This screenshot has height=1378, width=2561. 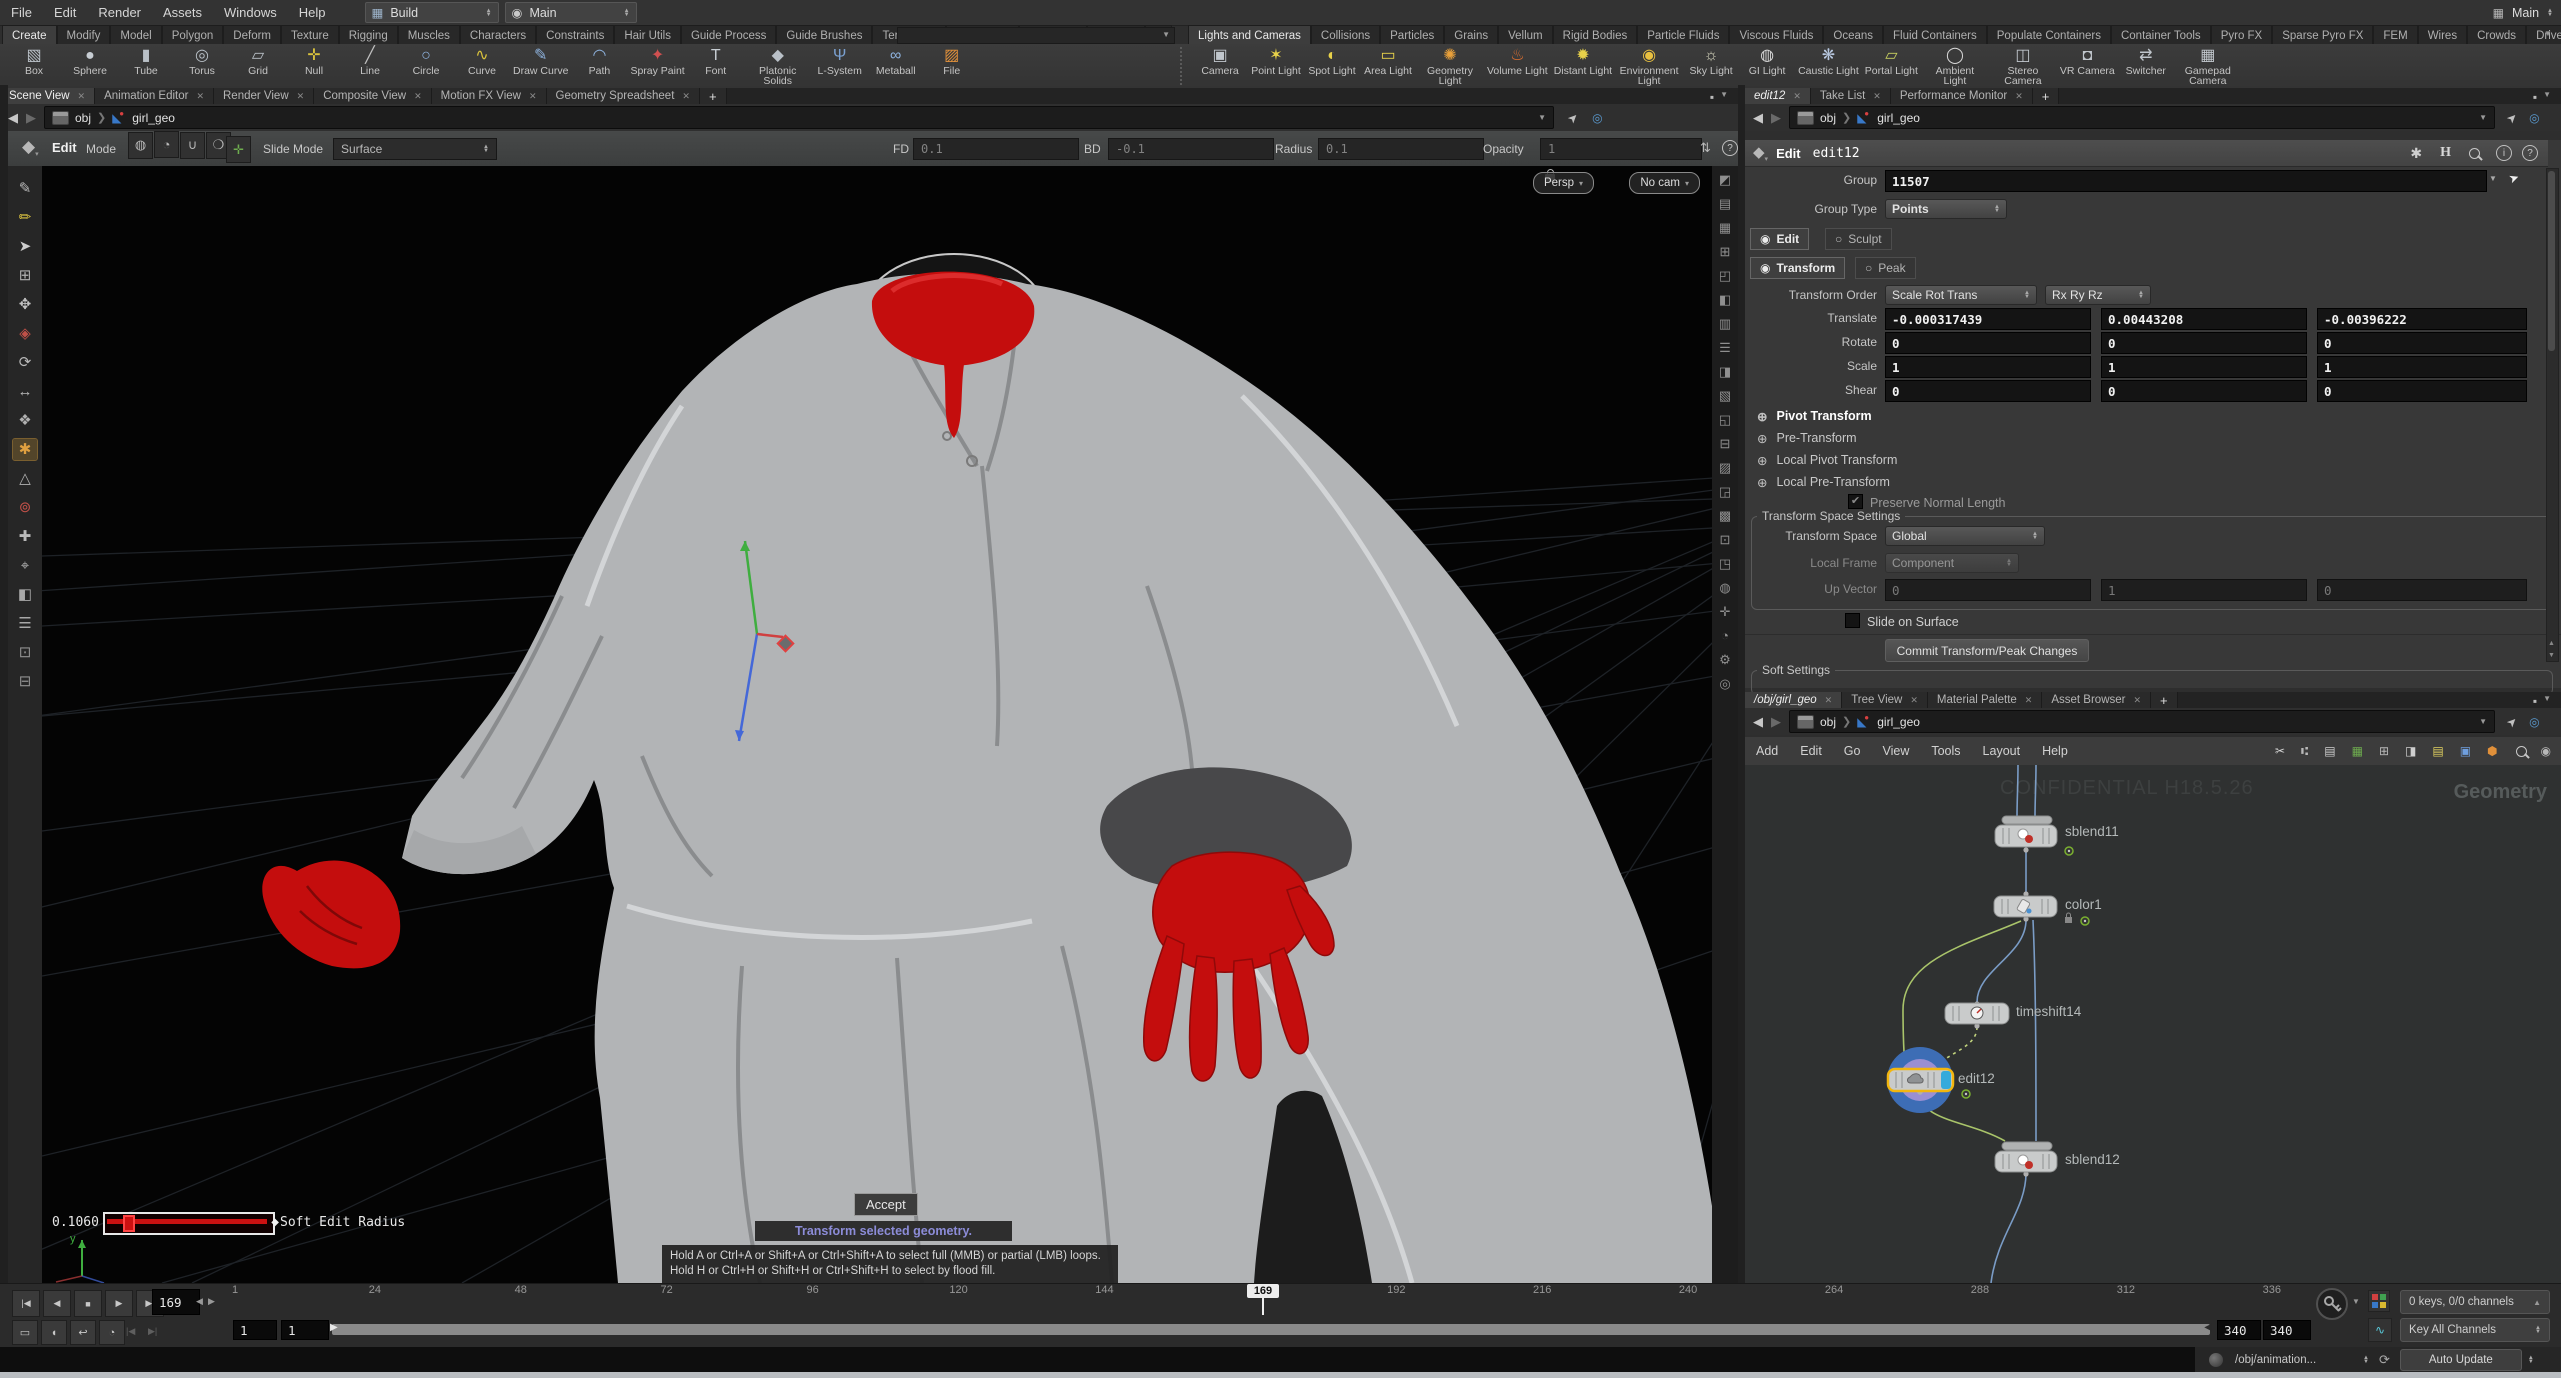 I want to click on scroll-up-icon: ▲, so click(x=2551, y=643).